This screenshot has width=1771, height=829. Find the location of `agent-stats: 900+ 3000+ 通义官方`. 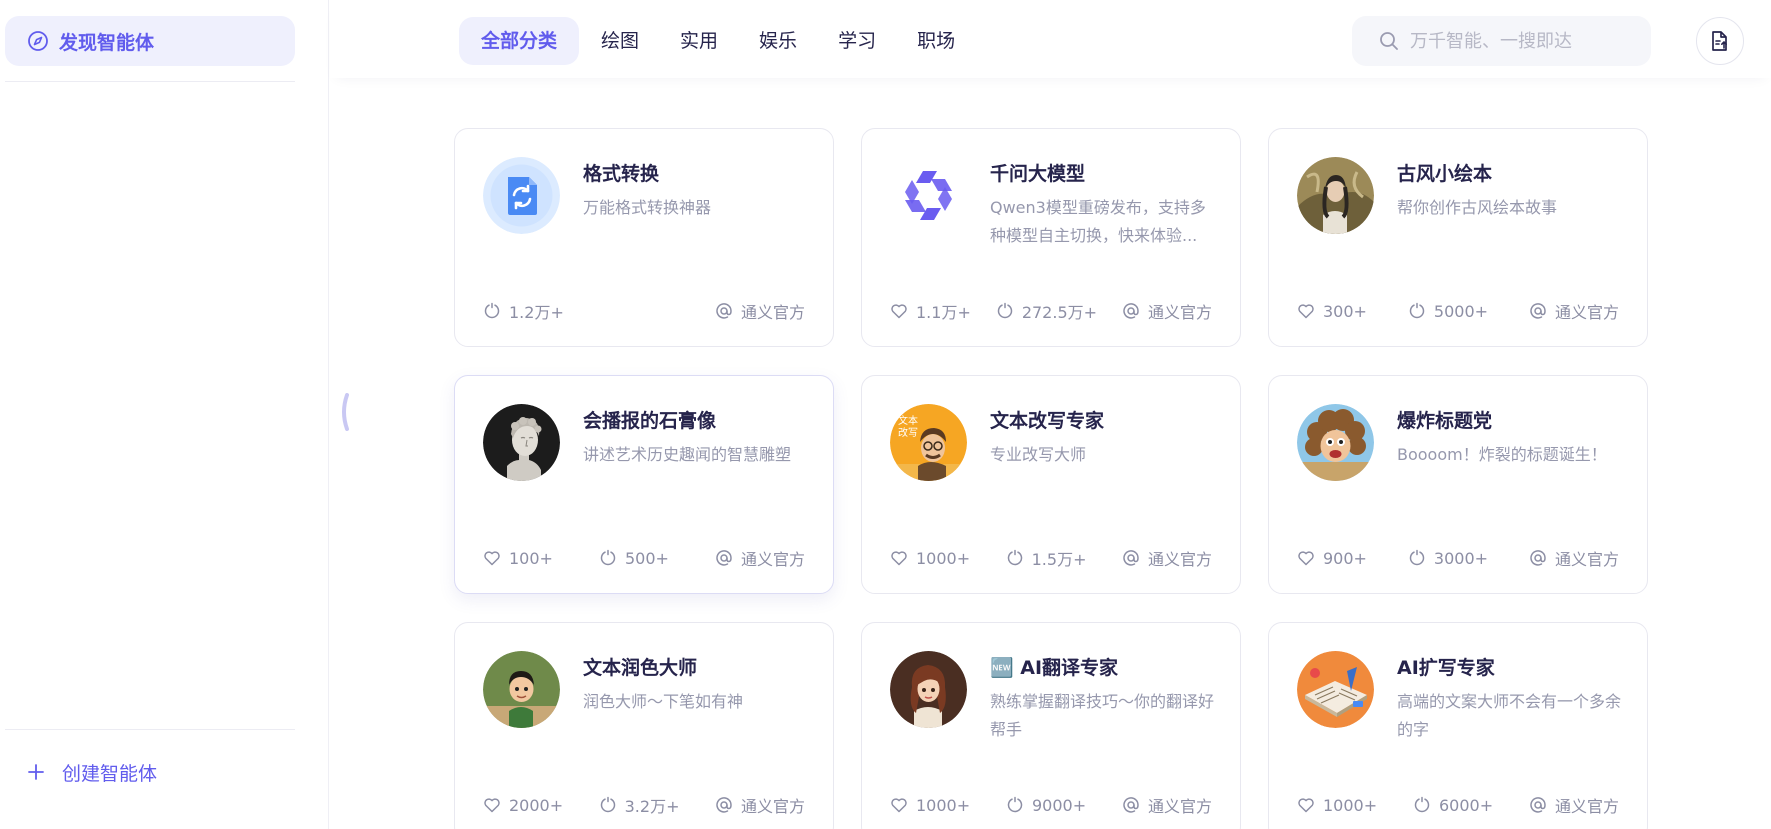

agent-stats: 900+ 3000+ 通义官方 is located at coordinates (1458, 558).